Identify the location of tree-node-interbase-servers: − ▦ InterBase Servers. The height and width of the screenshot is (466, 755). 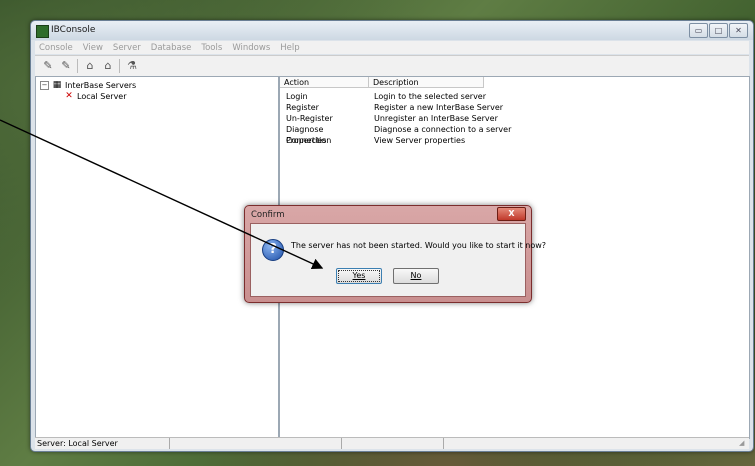
(88, 85).